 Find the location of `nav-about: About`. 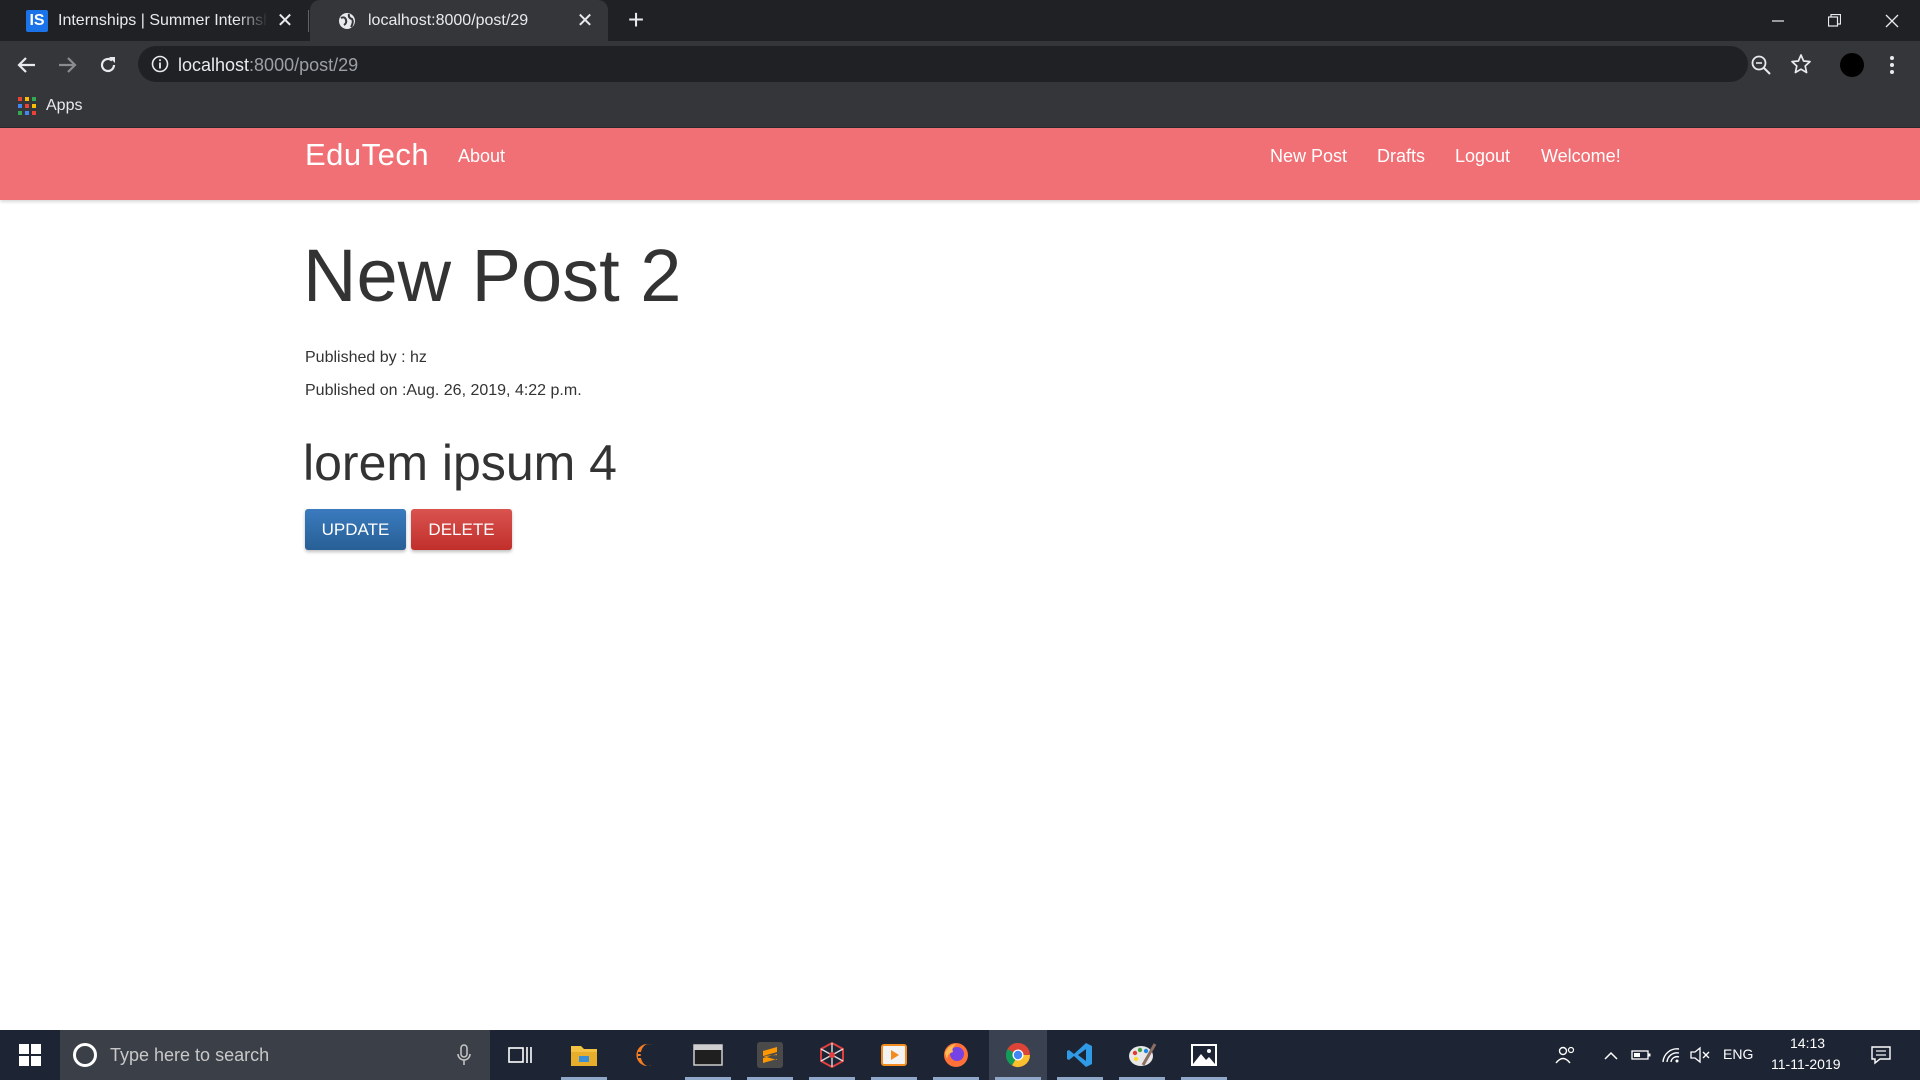

nav-about: About is located at coordinates (481, 156).